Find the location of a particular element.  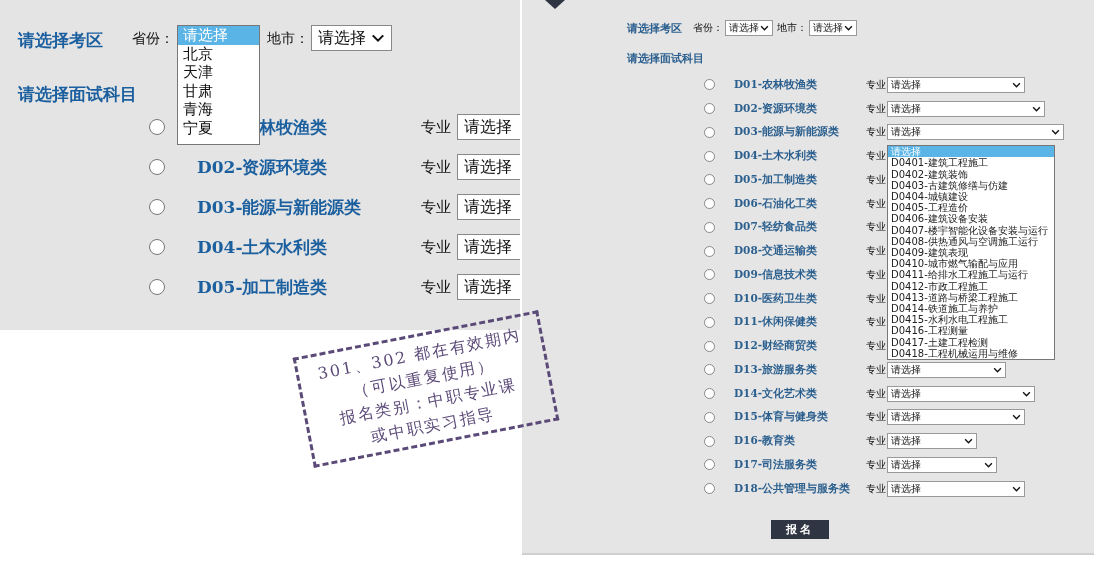

dropdown-option: D0413-道路与桥梁工程施工 is located at coordinates (971, 297).